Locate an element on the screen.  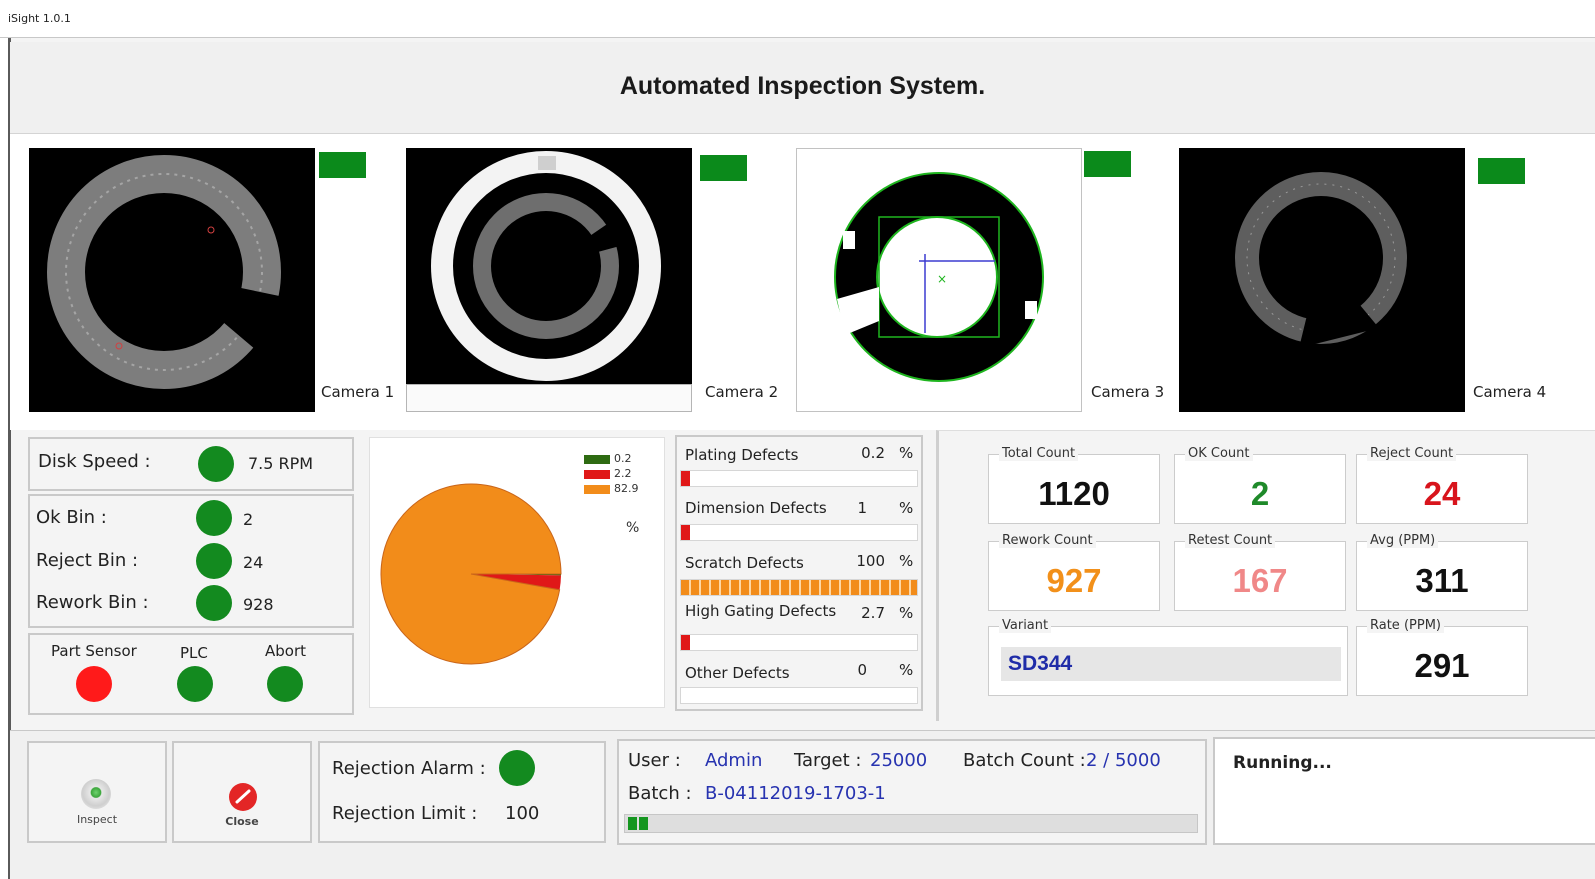
rework-bin-indicator is located at coordinates (214, 603).